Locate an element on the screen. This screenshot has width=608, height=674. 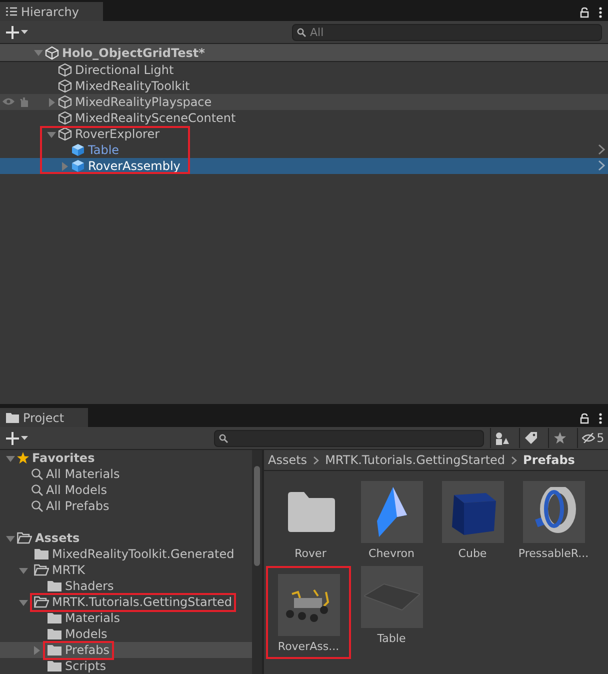
hierarchy-row: Table is located at coordinates (304, 150).